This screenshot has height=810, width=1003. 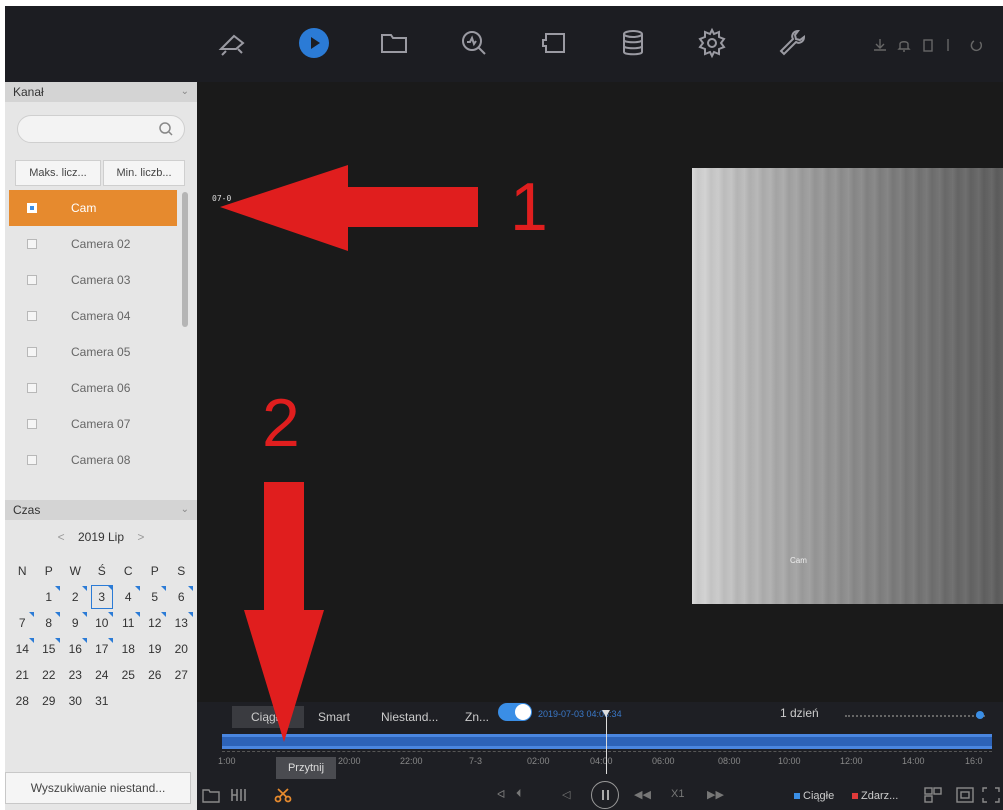 What do you see at coordinates (22, 701) in the screenshot?
I see `calendar-day: 28` at bounding box center [22, 701].